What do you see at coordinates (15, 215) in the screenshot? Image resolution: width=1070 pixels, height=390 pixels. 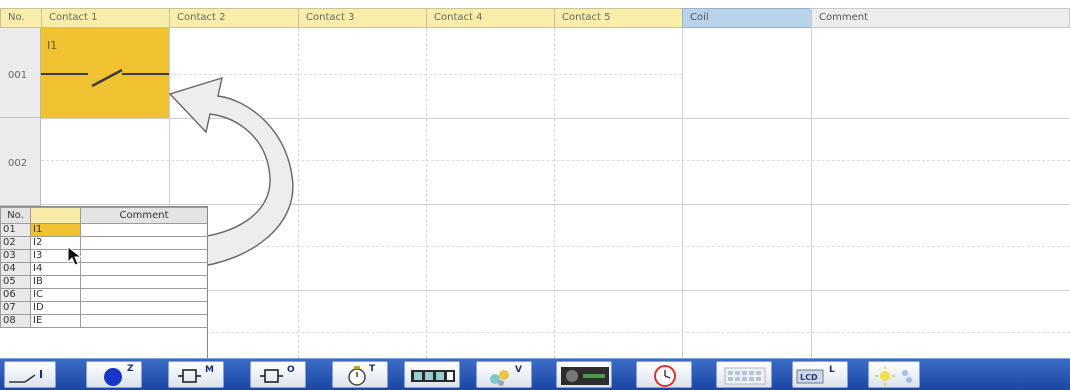 I see `list-header-no: No.` at bounding box center [15, 215].